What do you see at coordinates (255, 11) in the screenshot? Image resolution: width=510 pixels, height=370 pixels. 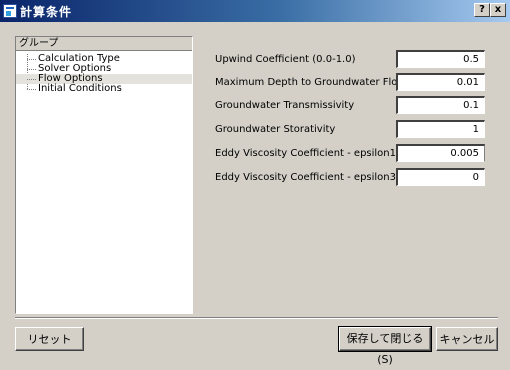 I see `title-bar: 計算条件 ? x` at bounding box center [255, 11].